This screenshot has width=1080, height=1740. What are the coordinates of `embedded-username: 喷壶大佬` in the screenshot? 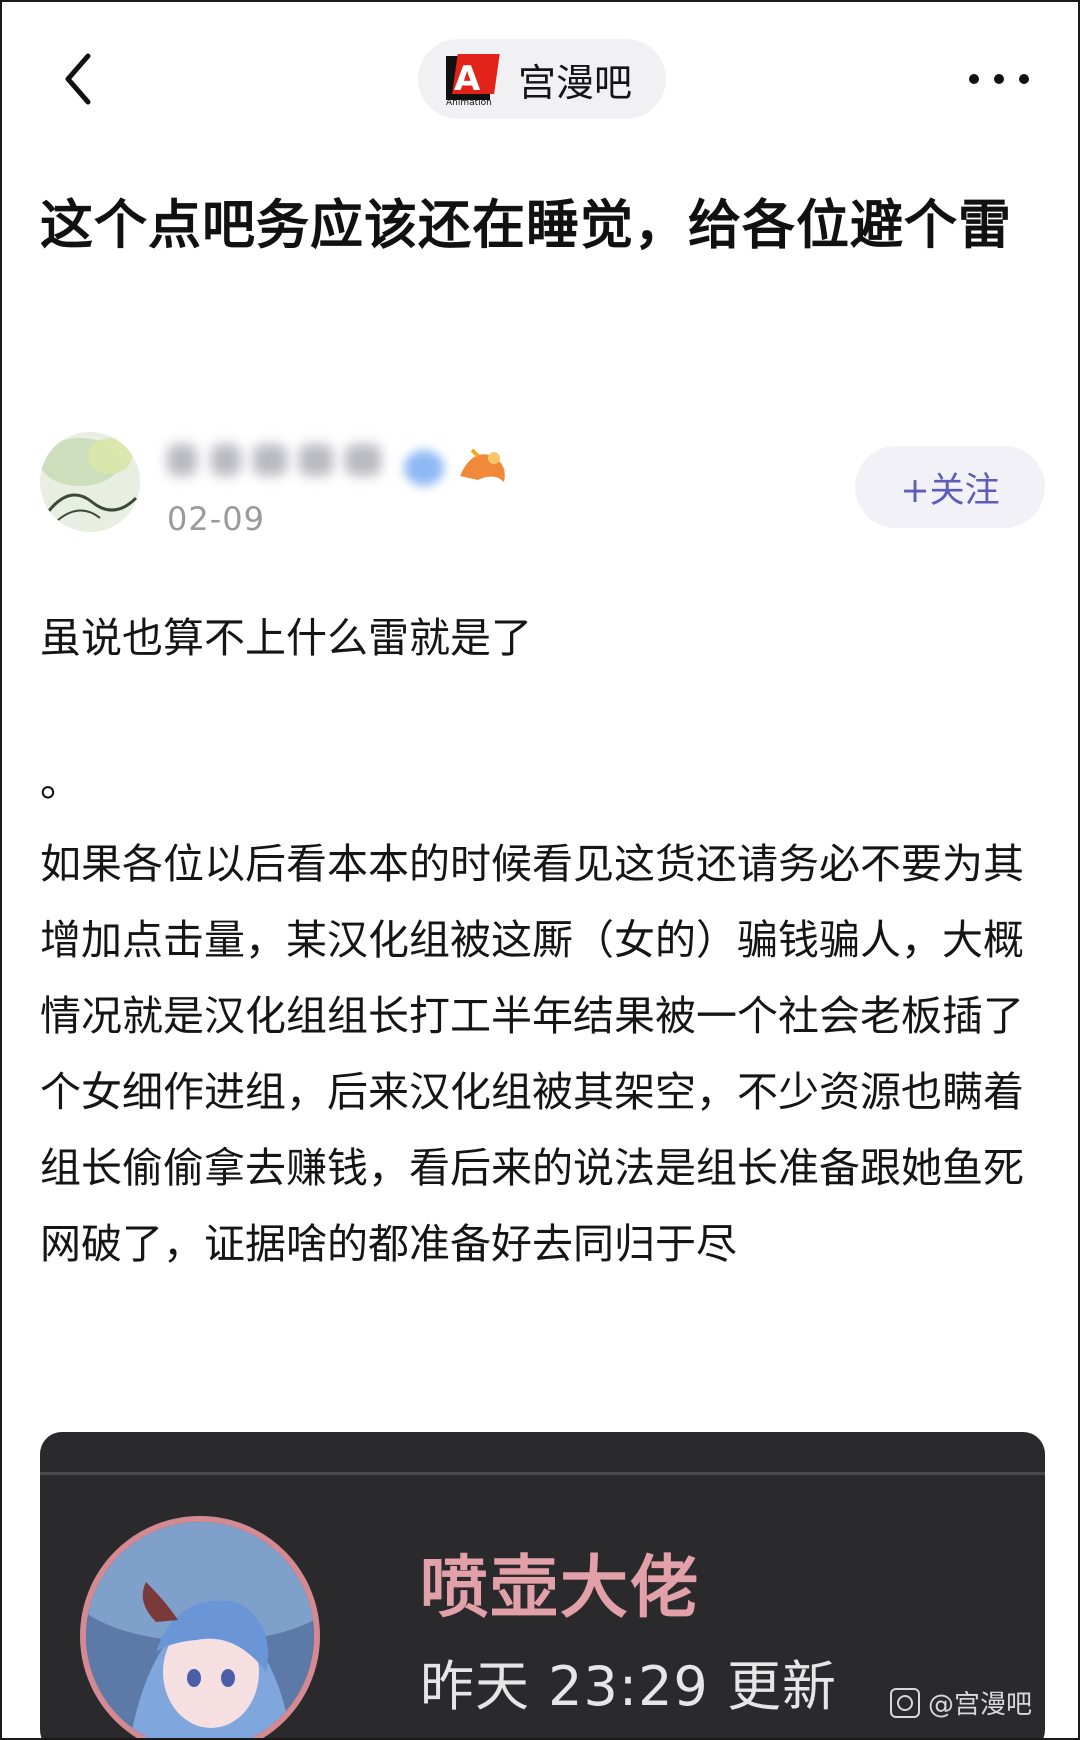 It's located at (560, 1588).